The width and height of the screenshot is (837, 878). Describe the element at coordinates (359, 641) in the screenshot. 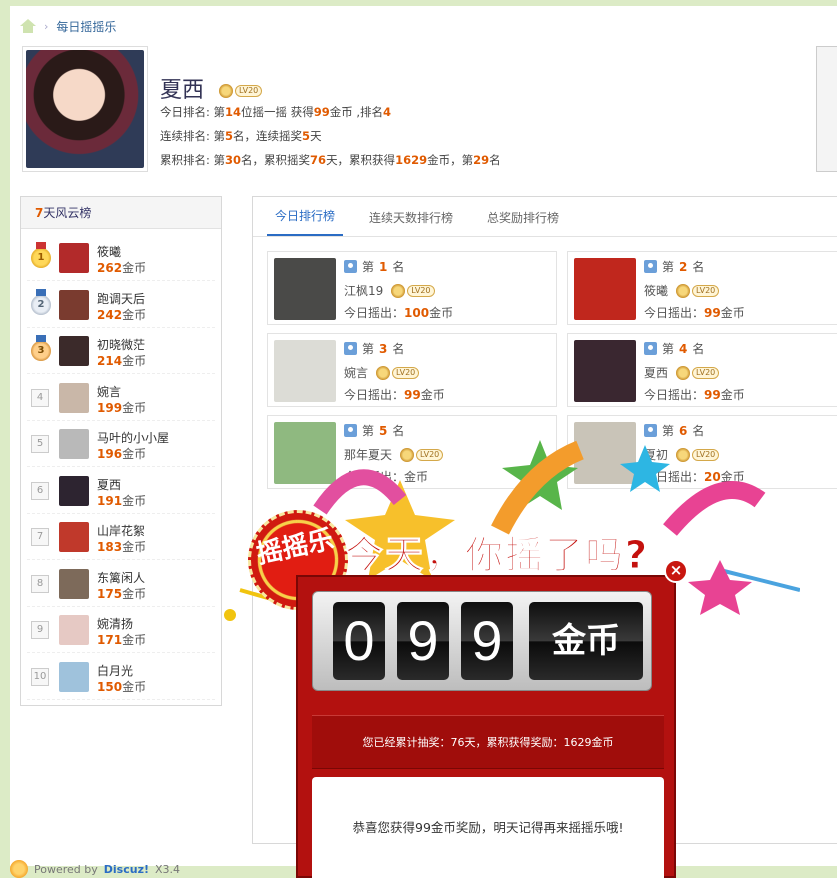

I see `digit-1: 0` at that location.